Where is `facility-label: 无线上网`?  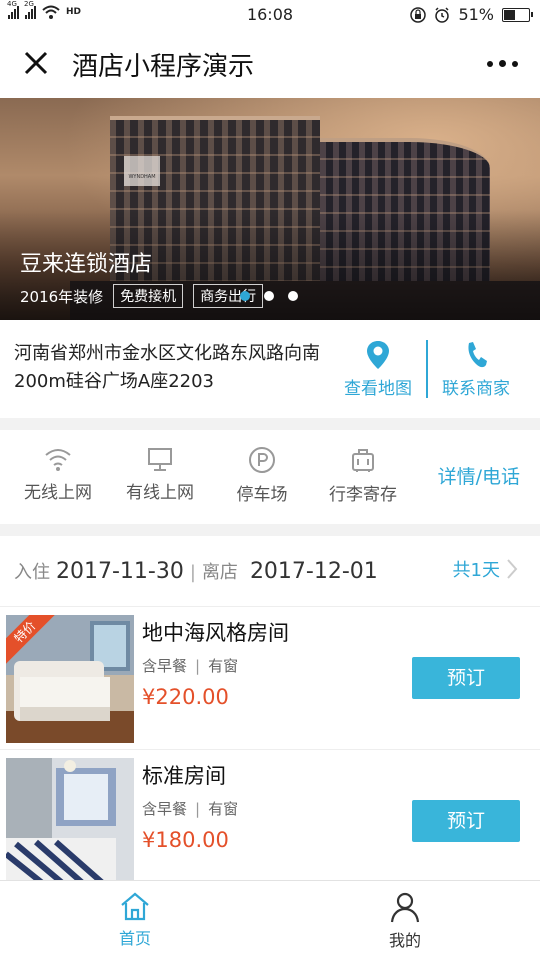 facility-label: 无线上网 is located at coordinates (58, 493).